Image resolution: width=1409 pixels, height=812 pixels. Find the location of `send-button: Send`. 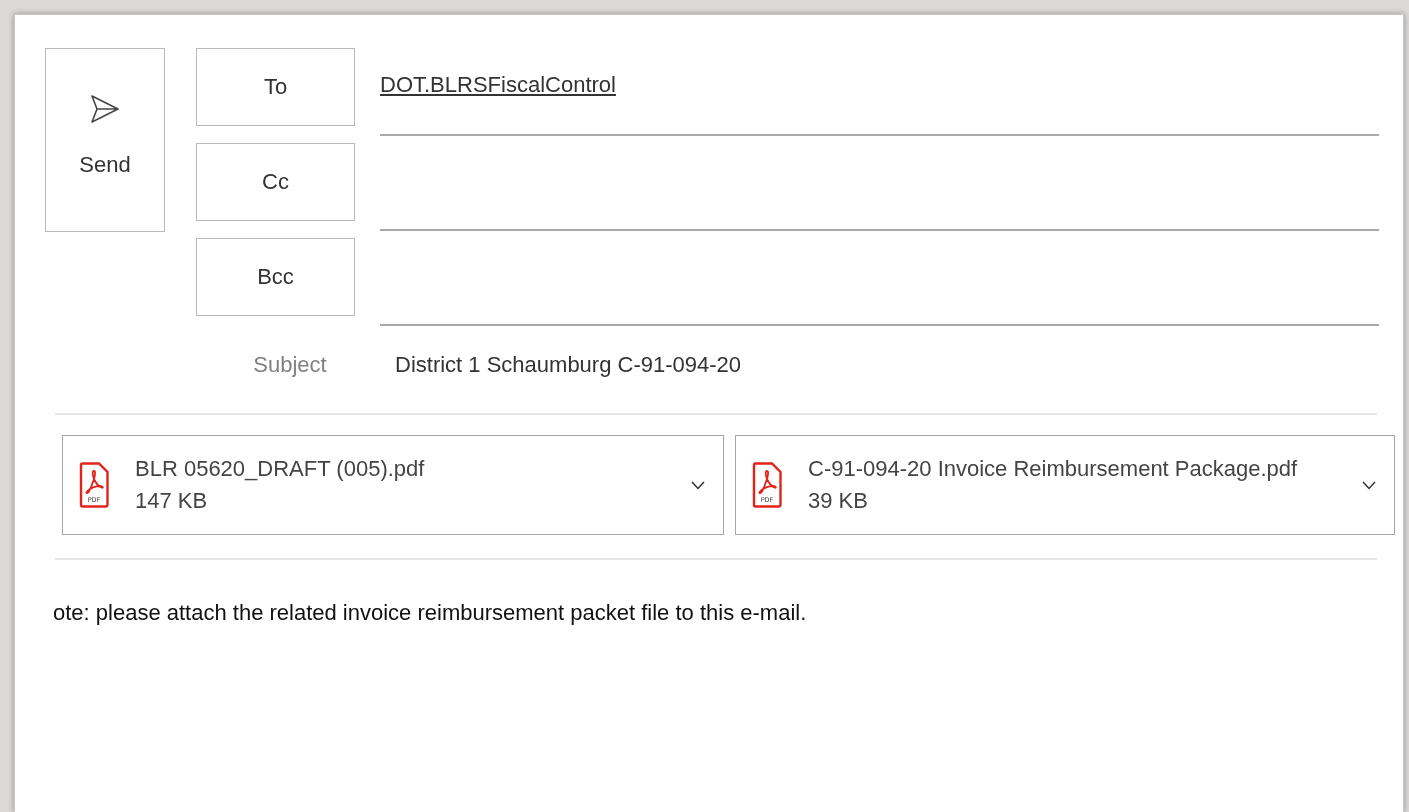

send-button: Send is located at coordinates (105, 140).